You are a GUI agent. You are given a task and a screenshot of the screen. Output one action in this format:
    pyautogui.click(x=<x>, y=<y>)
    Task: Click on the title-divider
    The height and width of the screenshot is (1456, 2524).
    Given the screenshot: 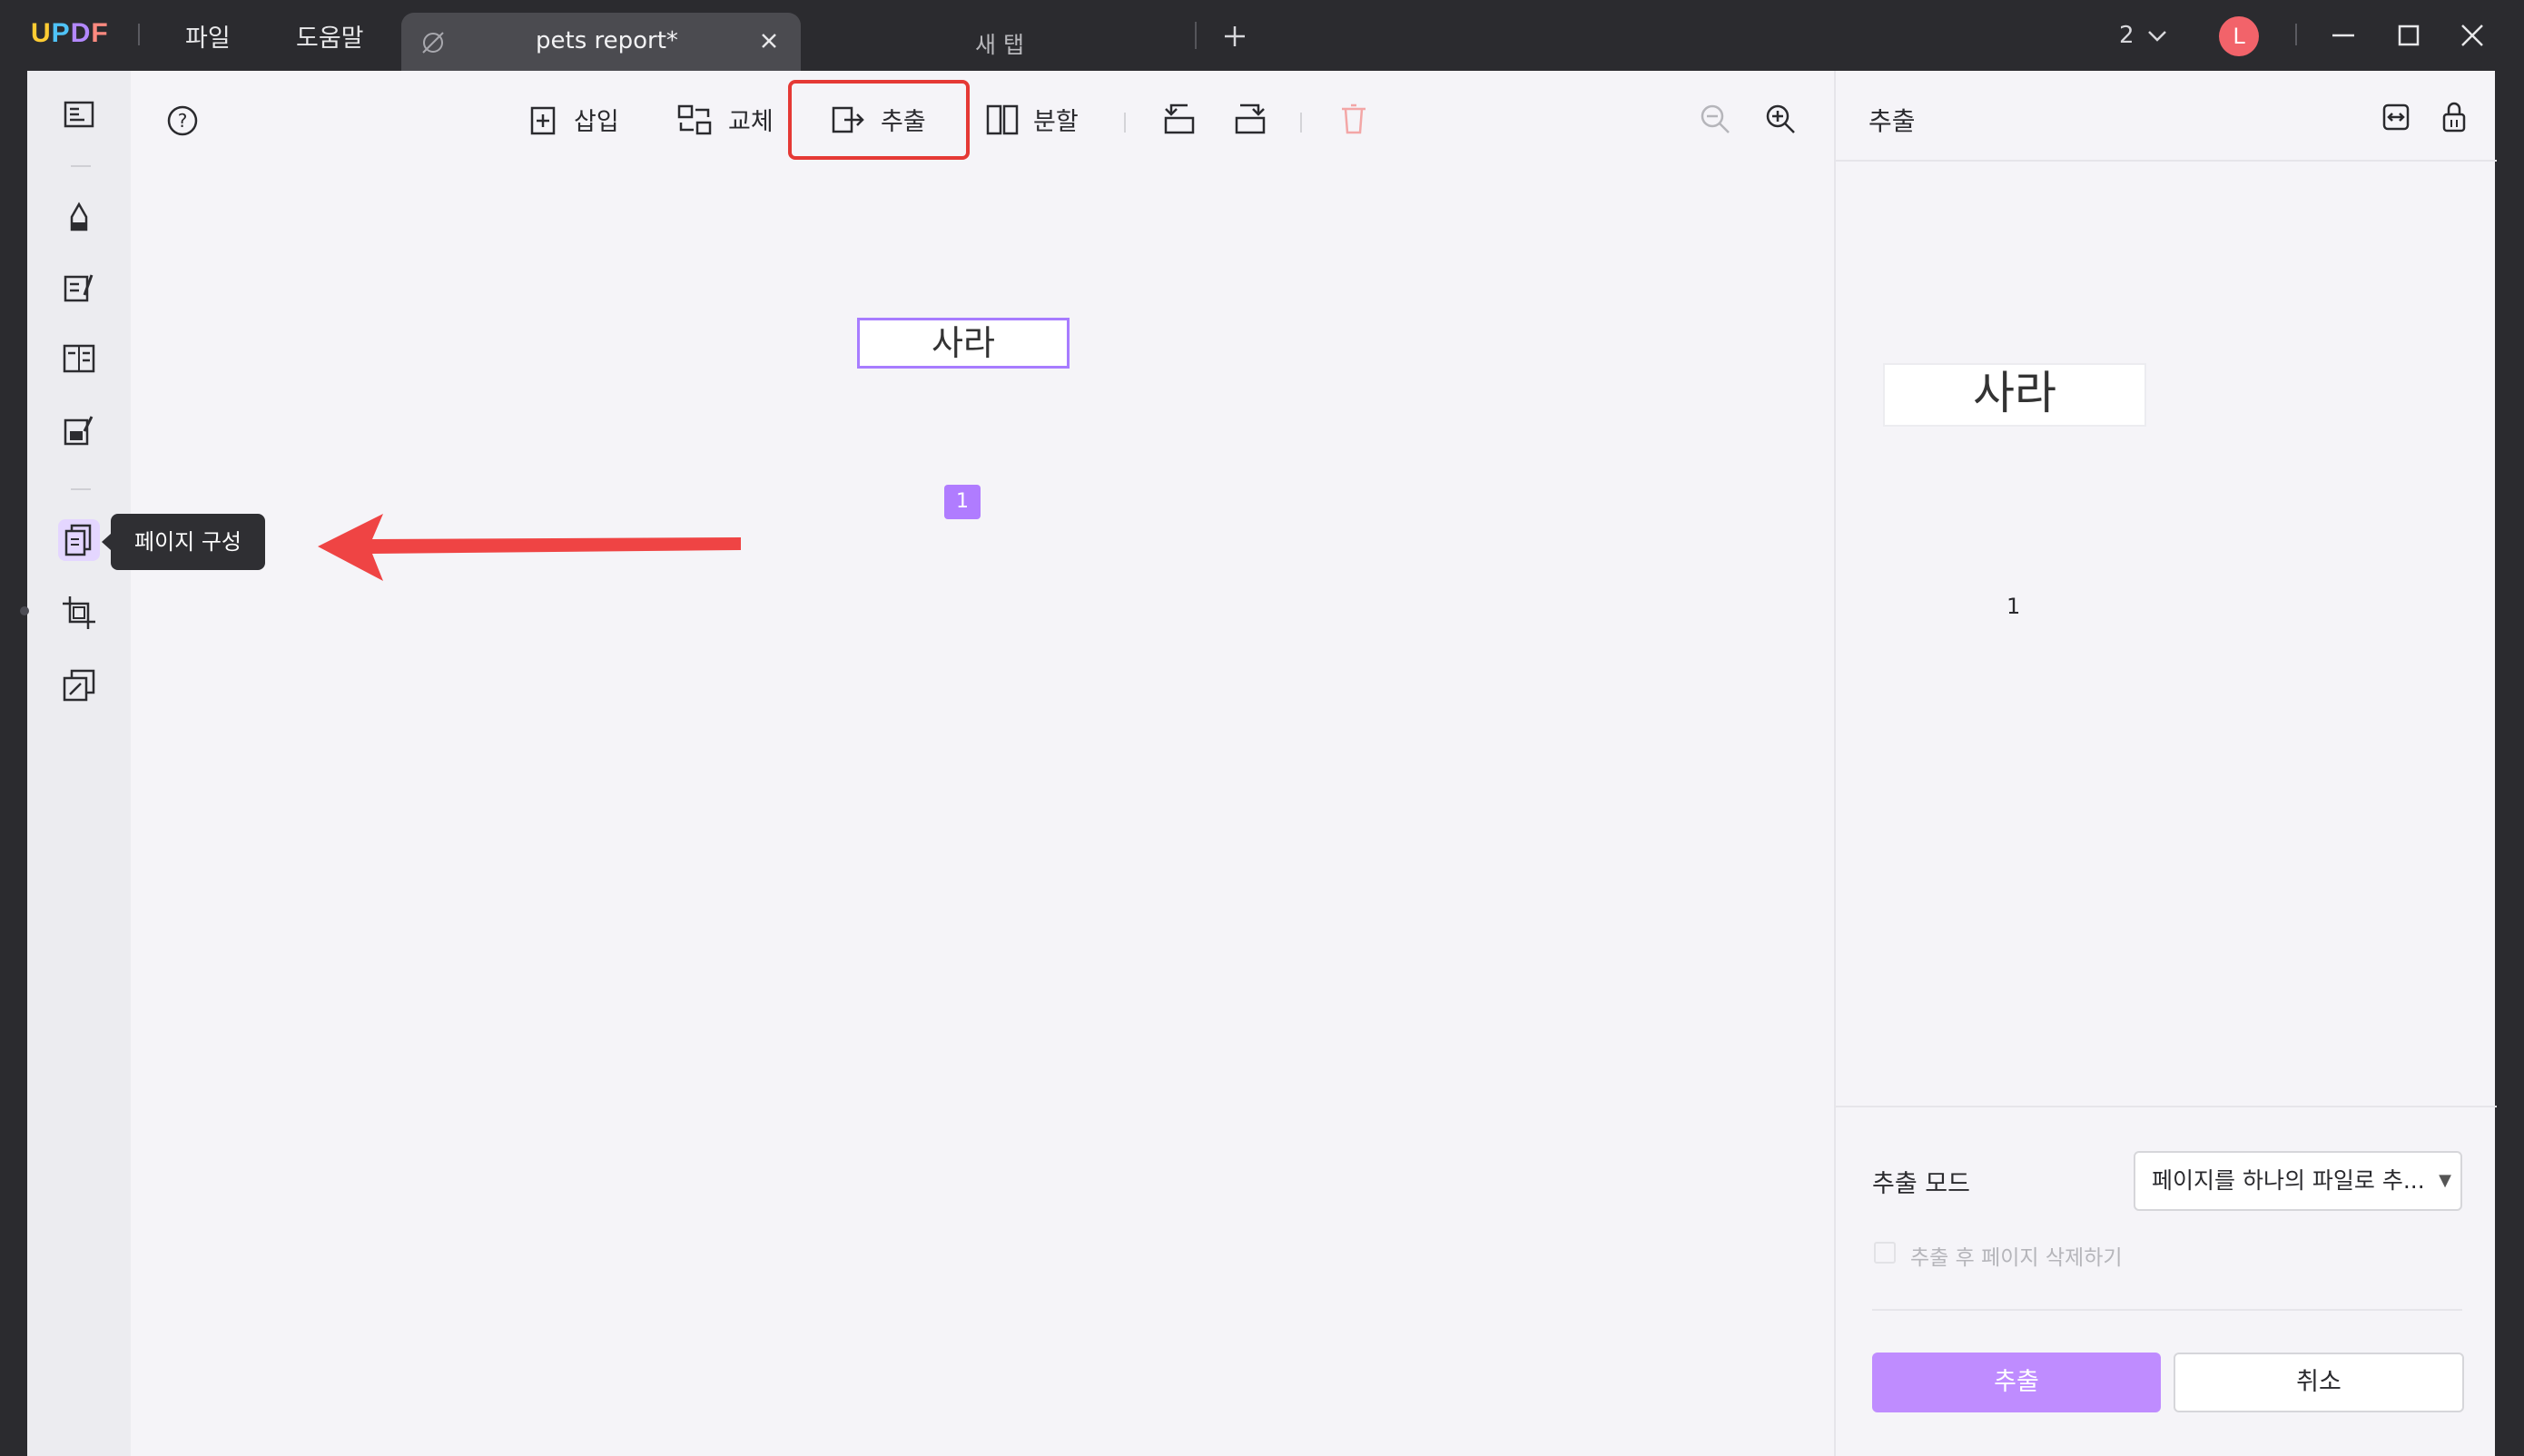 What is the action you would take?
    pyautogui.click(x=139, y=34)
    